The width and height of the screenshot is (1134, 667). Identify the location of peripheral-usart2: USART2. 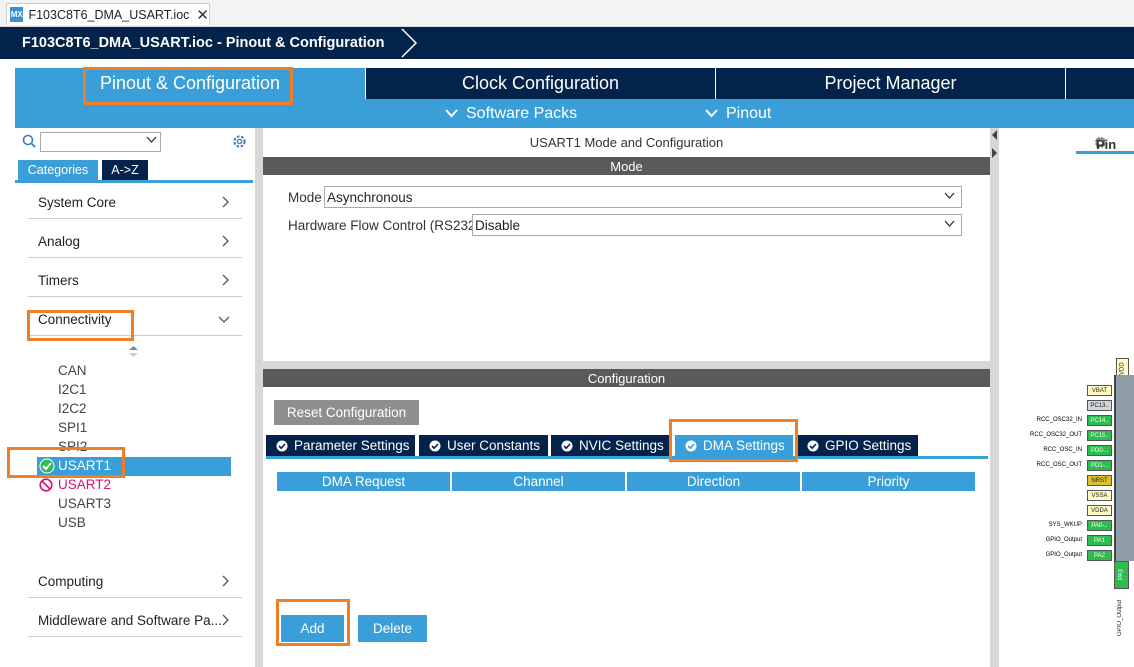
(84, 484).